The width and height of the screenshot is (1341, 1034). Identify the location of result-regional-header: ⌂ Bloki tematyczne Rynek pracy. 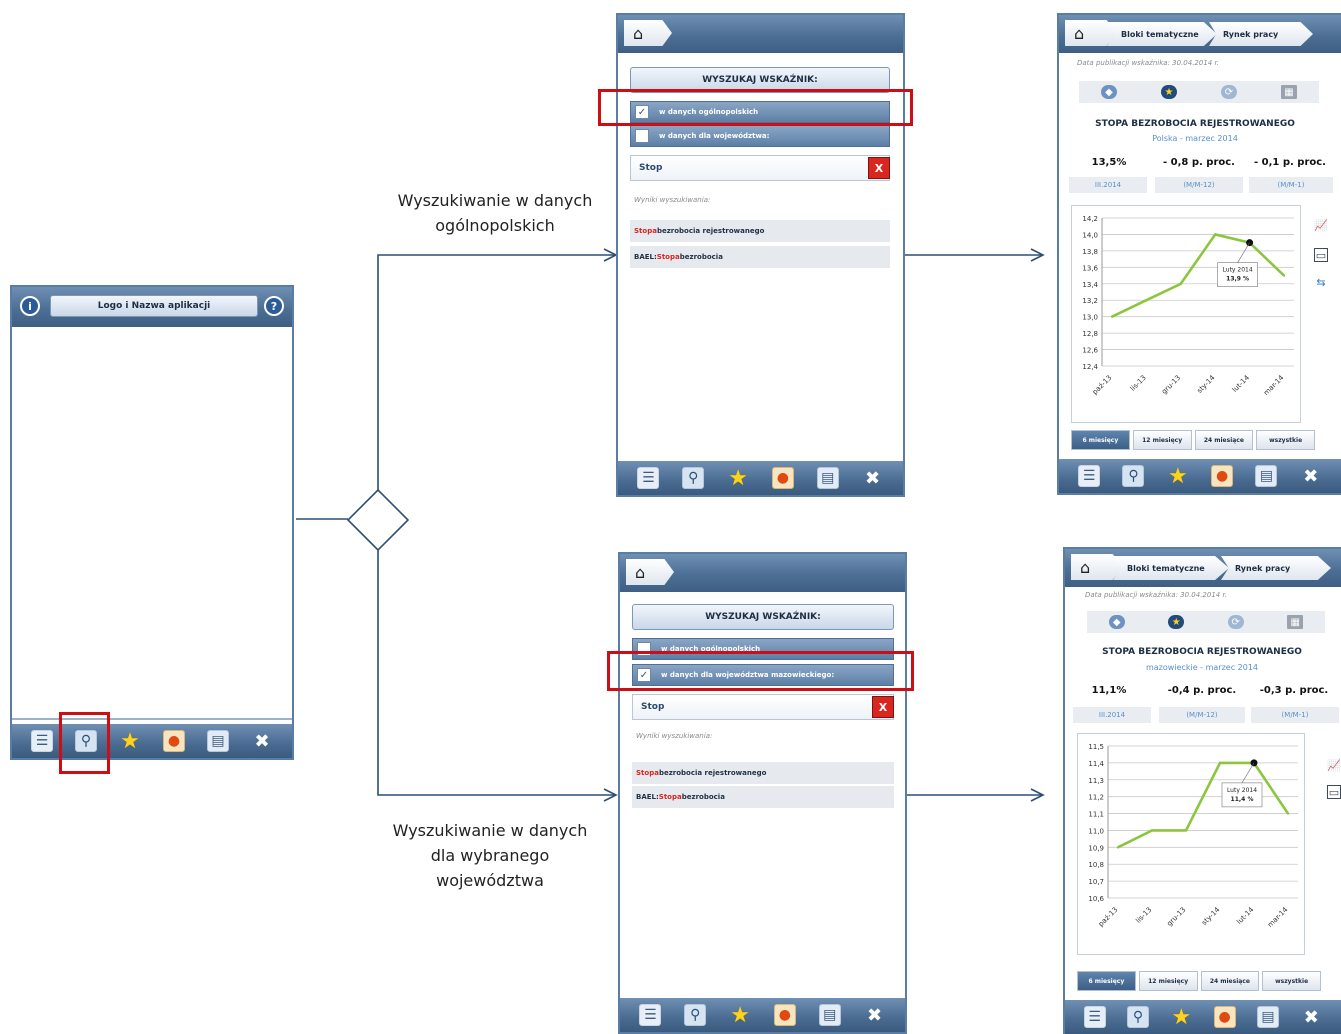
(1203, 568).